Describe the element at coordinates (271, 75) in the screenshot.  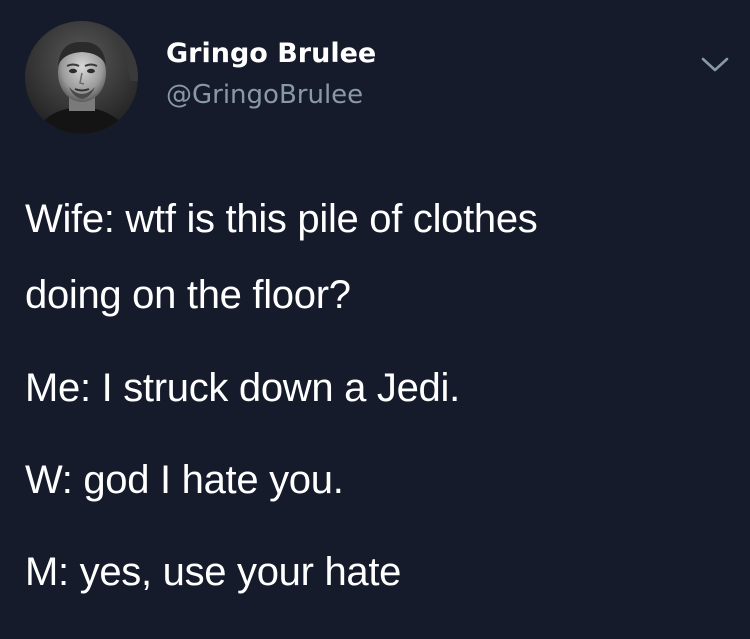
I see `author-info: Gringo Brulee @GringoBrulee` at that location.